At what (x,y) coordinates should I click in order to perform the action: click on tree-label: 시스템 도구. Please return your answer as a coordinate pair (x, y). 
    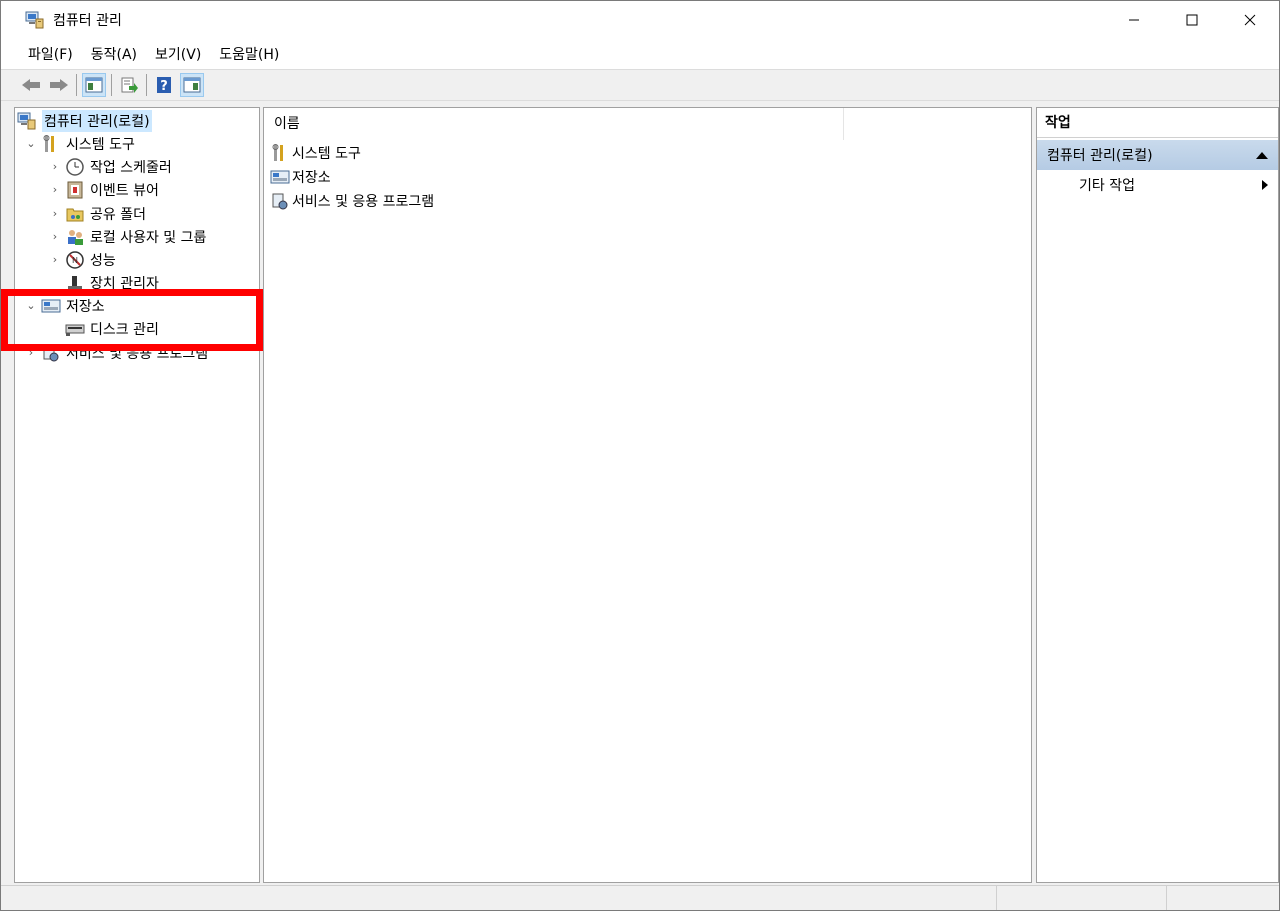
    Looking at the image, I should click on (100, 144).